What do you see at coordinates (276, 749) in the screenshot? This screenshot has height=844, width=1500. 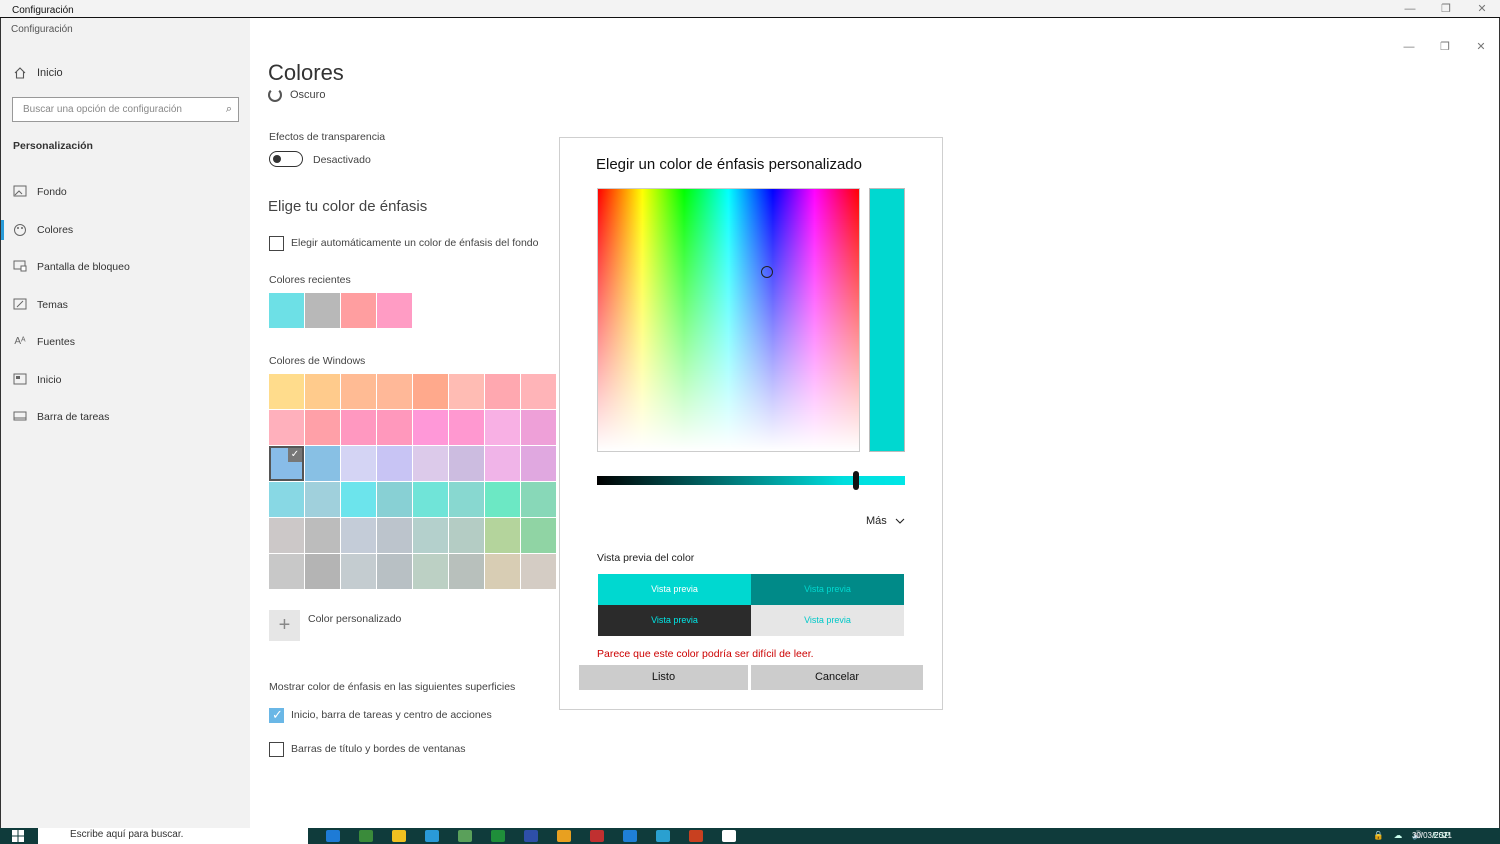 I see `surface-titlebars-checkbox` at bounding box center [276, 749].